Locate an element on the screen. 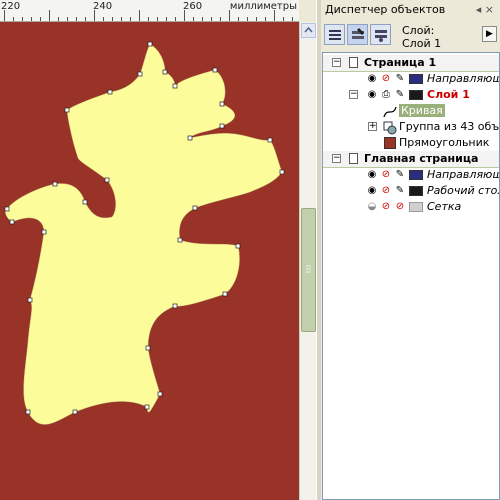 The width and height of the screenshot is (500, 500). tree-row-master: − Главная страница is located at coordinates (411, 159).